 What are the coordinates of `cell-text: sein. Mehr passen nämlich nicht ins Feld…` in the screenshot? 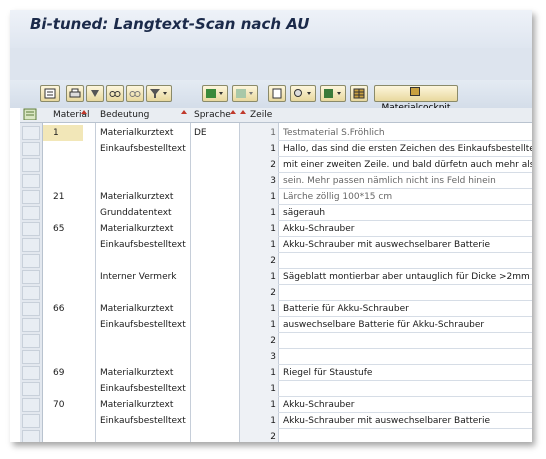 It's located at (407, 181).